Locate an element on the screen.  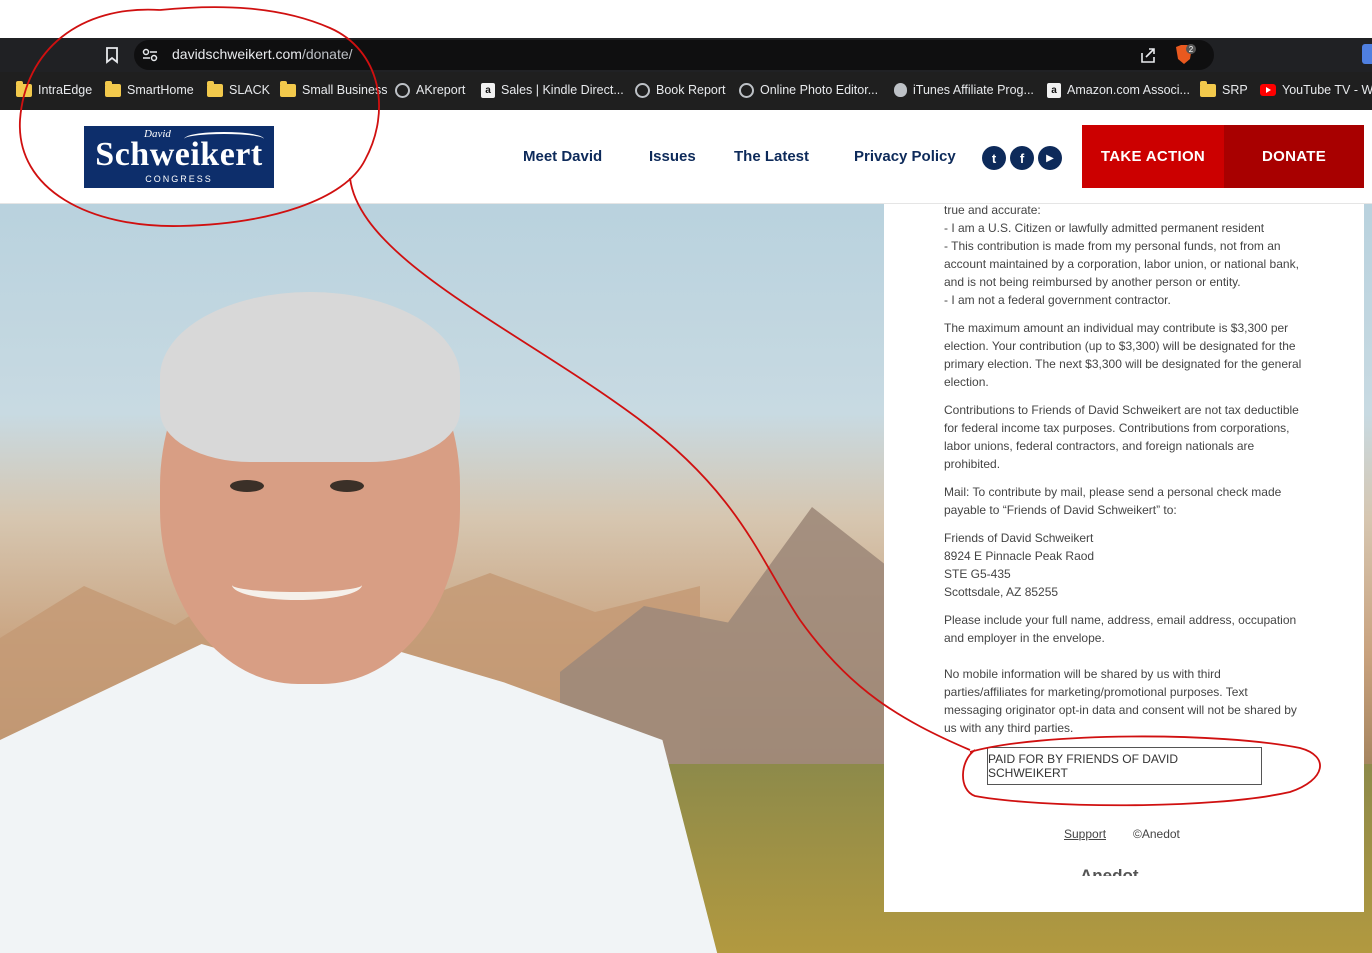
nav-meet-david: Meet David is located at coordinates (562, 156).